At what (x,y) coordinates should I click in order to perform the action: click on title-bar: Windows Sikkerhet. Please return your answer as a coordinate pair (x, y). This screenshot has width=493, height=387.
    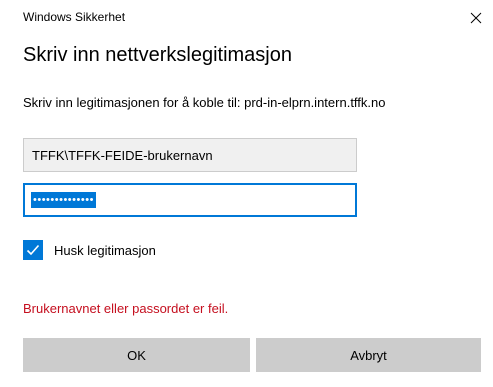
    Looking at the image, I should click on (246, 16).